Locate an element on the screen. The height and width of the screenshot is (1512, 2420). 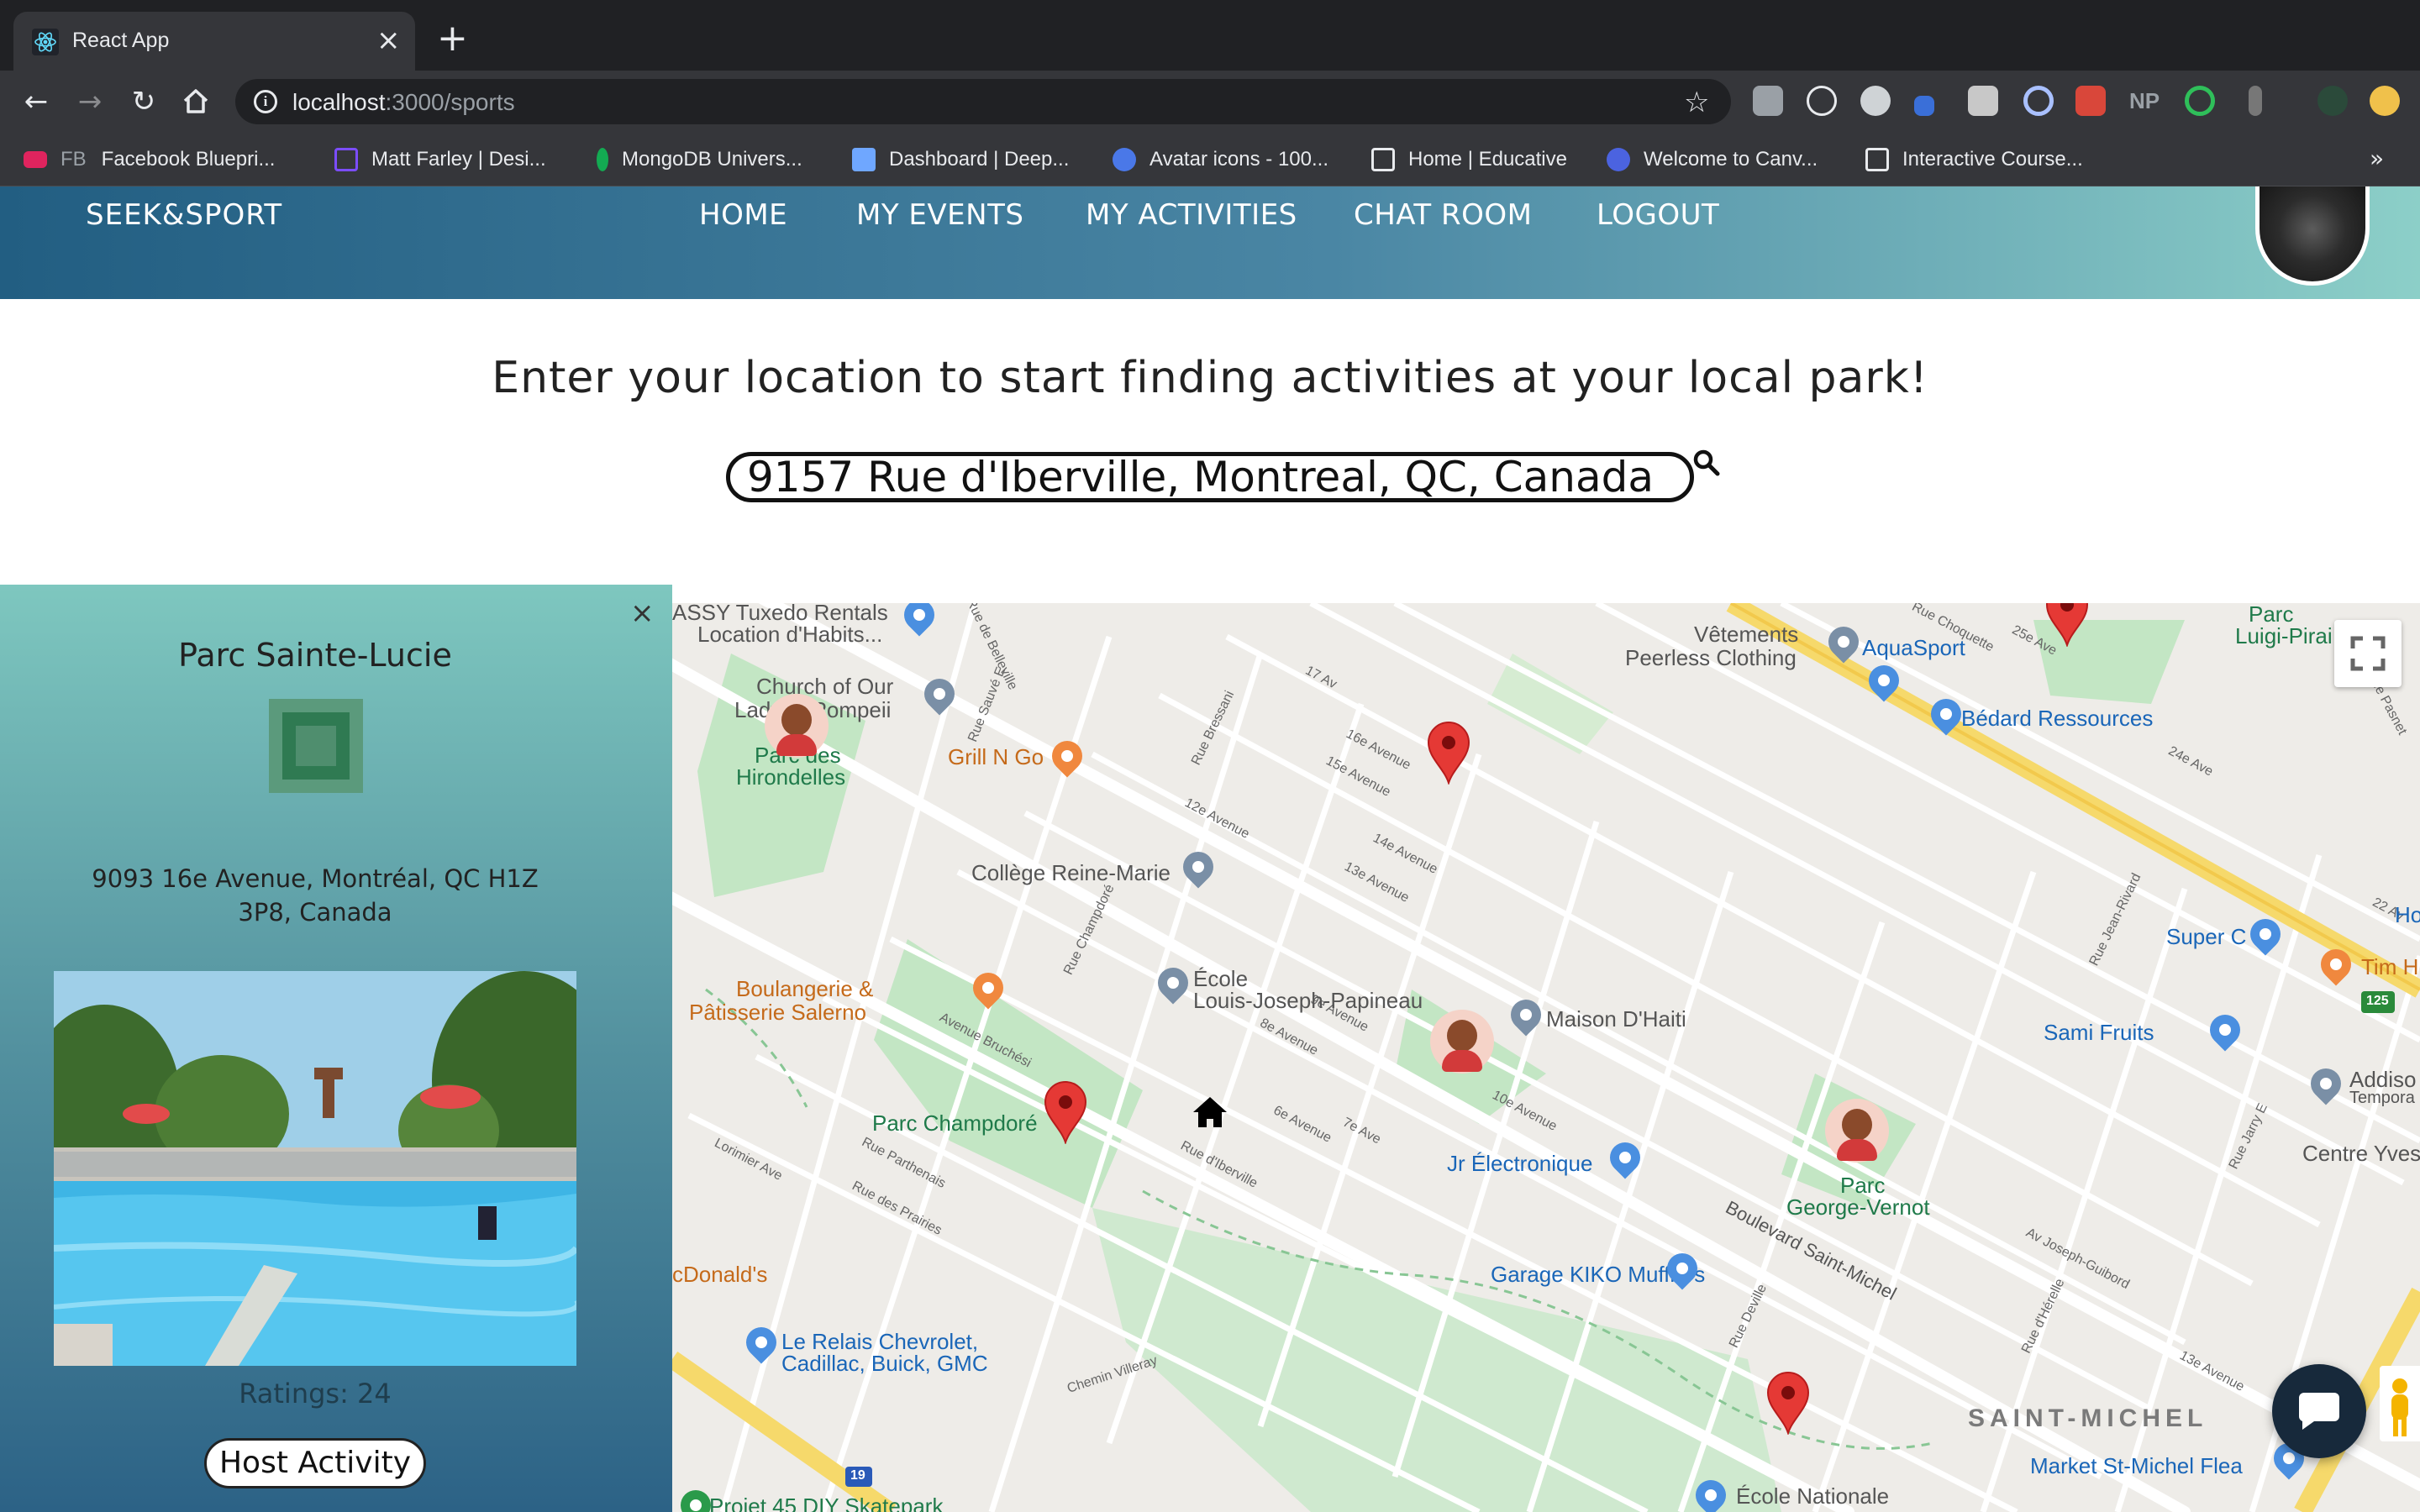
shop-label: Market St-Michel Flea is located at coordinates (2136, 1465).